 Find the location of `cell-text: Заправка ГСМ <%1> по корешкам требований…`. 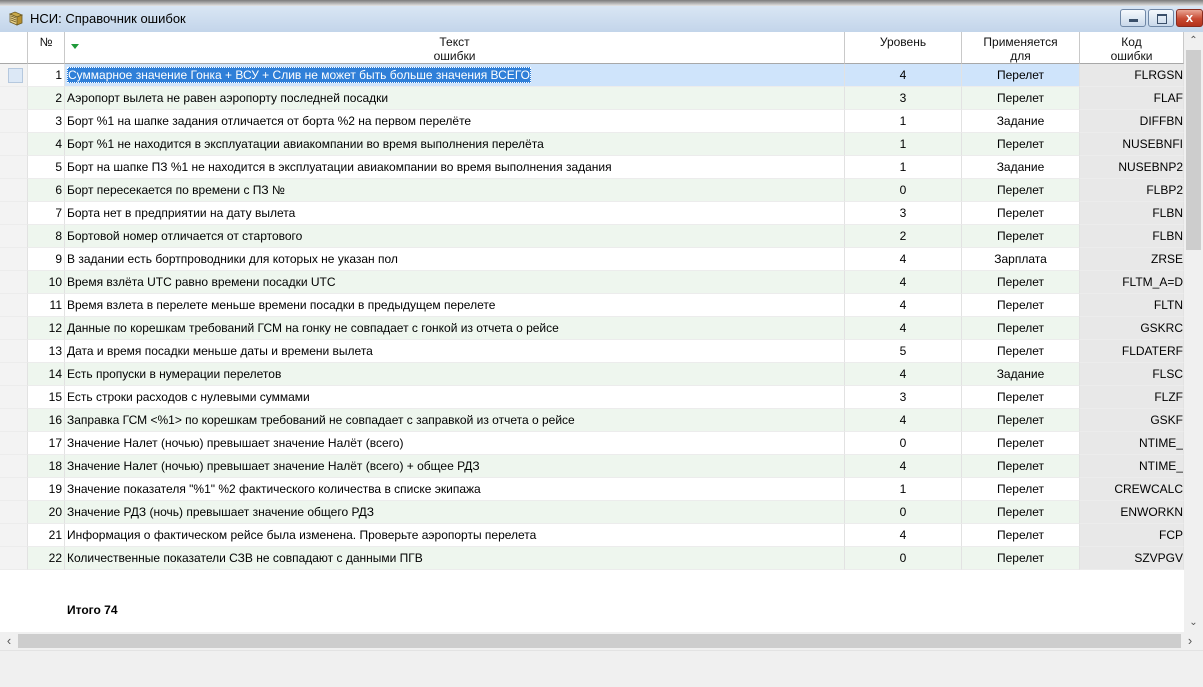

cell-text: Заправка ГСМ <%1> по корешкам требований… is located at coordinates (455, 420).